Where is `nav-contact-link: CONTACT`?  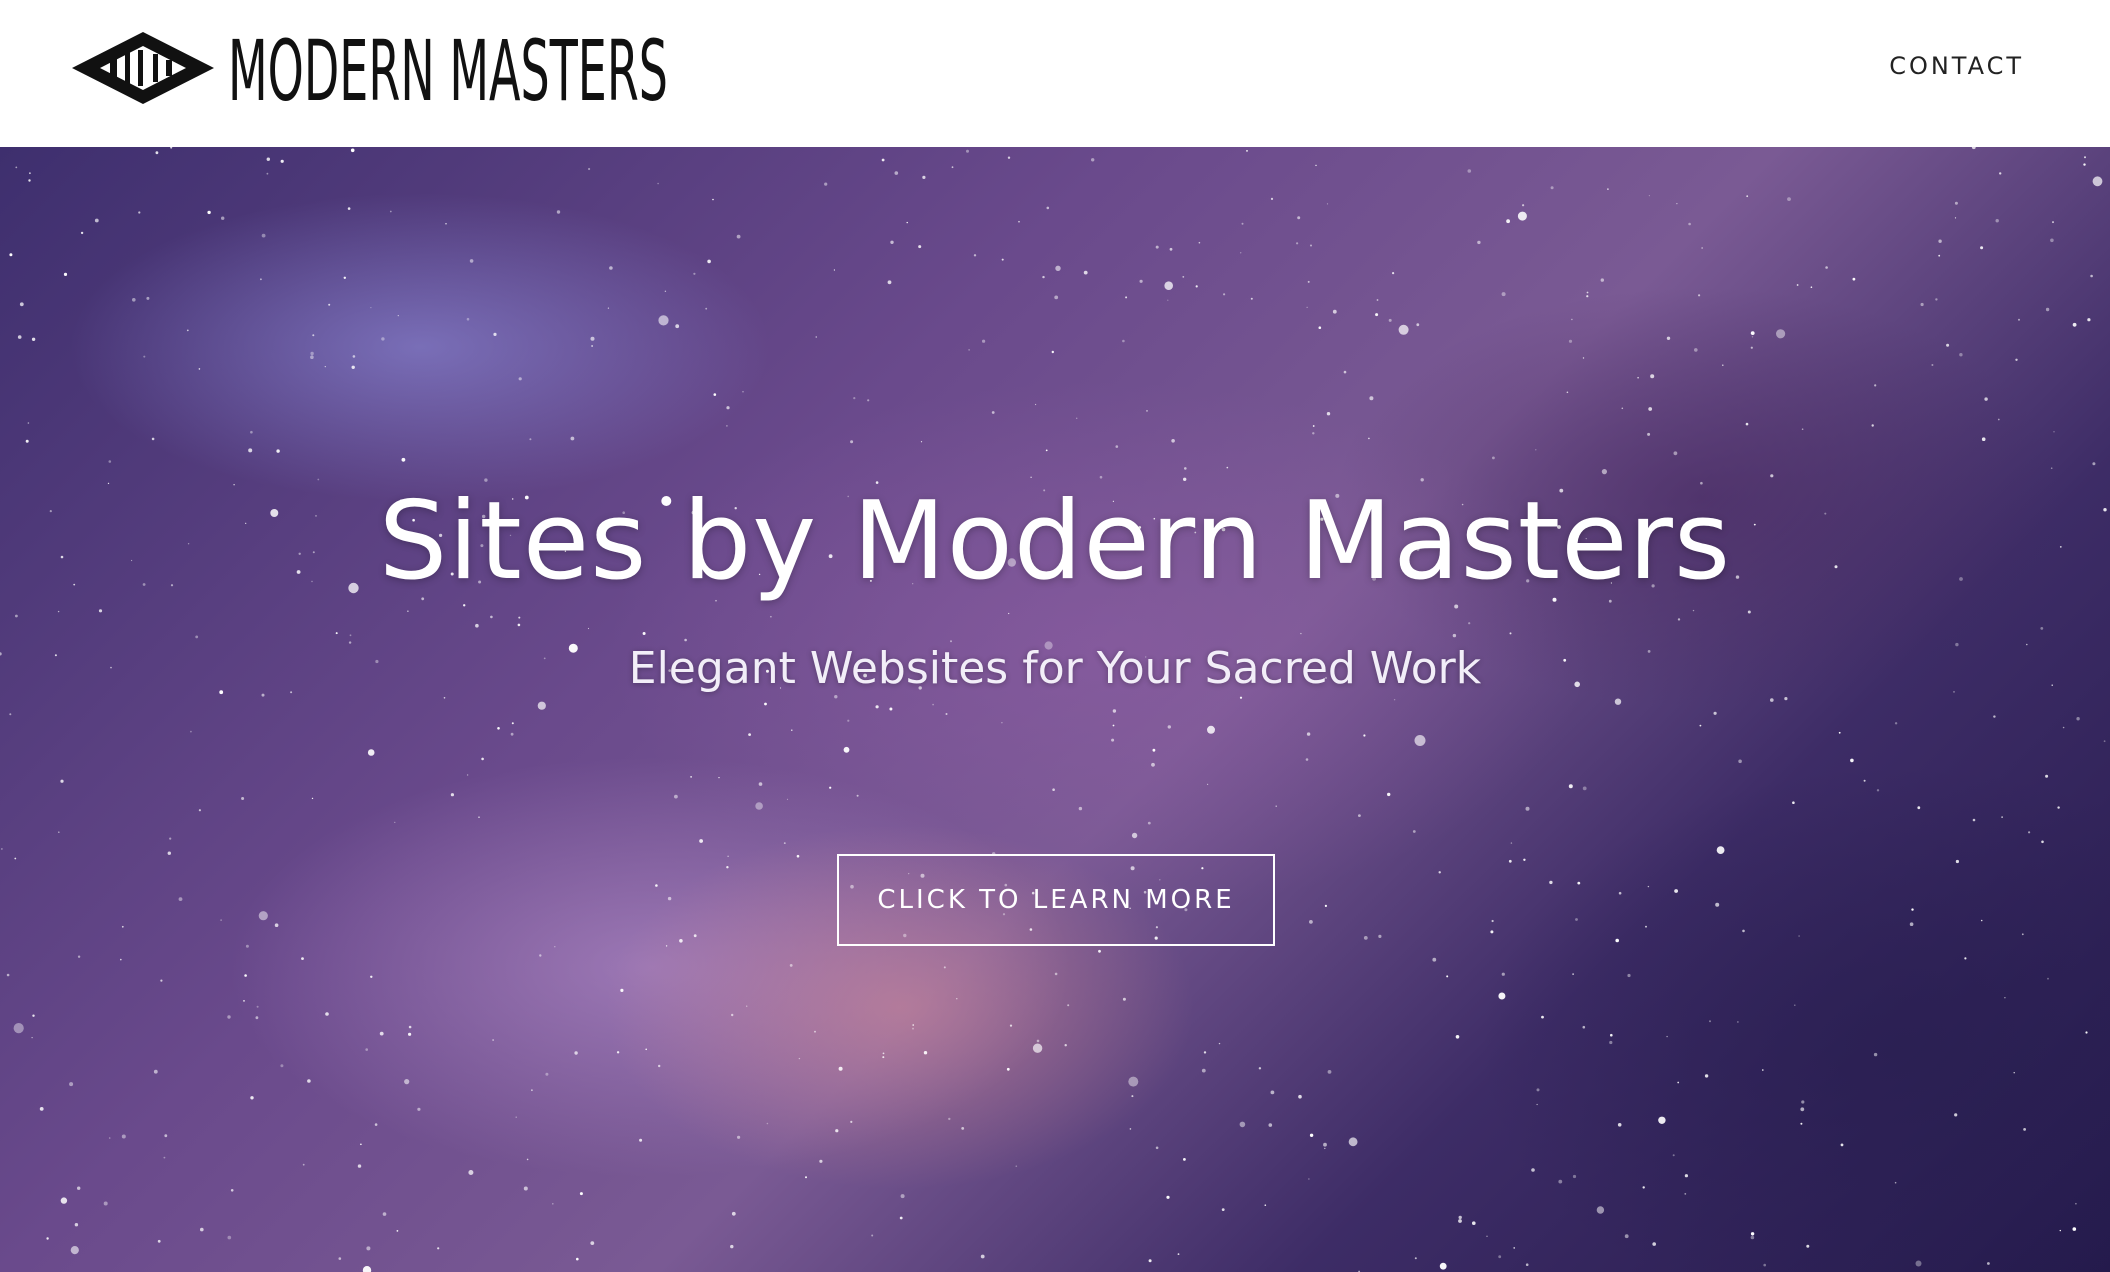 nav-contact-link: CONTACT is located at coordinates (1956, 66).